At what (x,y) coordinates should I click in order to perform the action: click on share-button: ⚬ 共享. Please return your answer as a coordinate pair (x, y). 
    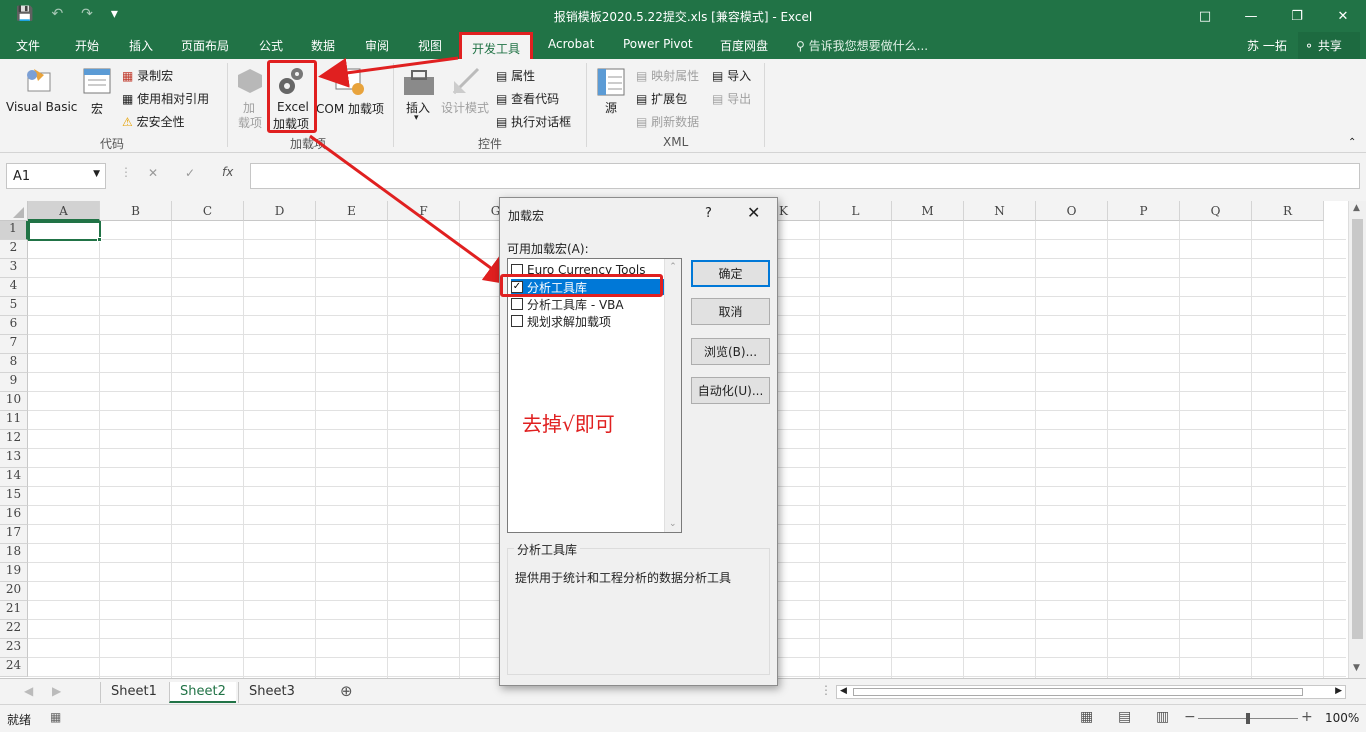
    Looking at the image, I should click on (1329, 45).